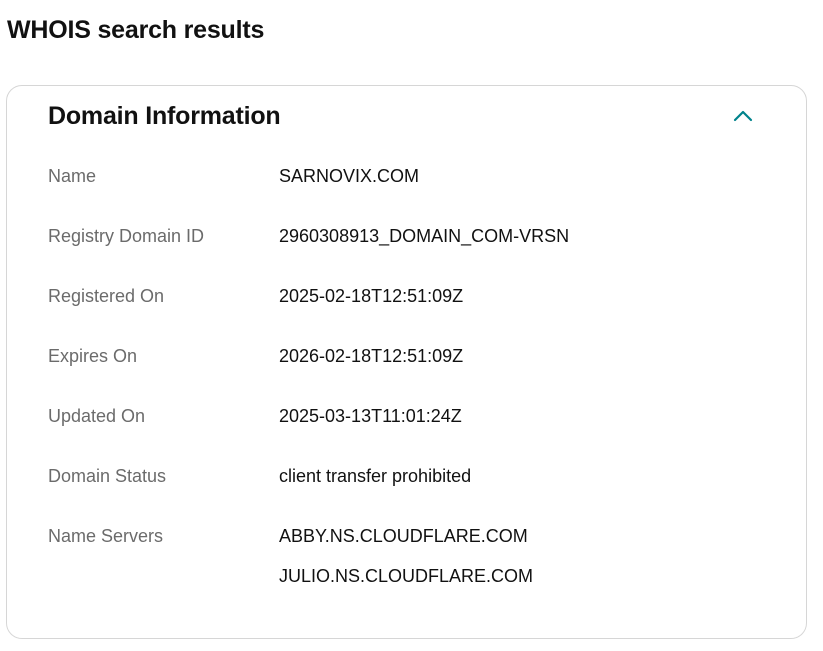 Image resolution: width=823 pixels, height=651 pixels. Describe the element at coordinates (107, 476) in the screenshot. I see `domain-status-label: Domain Status` at that location.